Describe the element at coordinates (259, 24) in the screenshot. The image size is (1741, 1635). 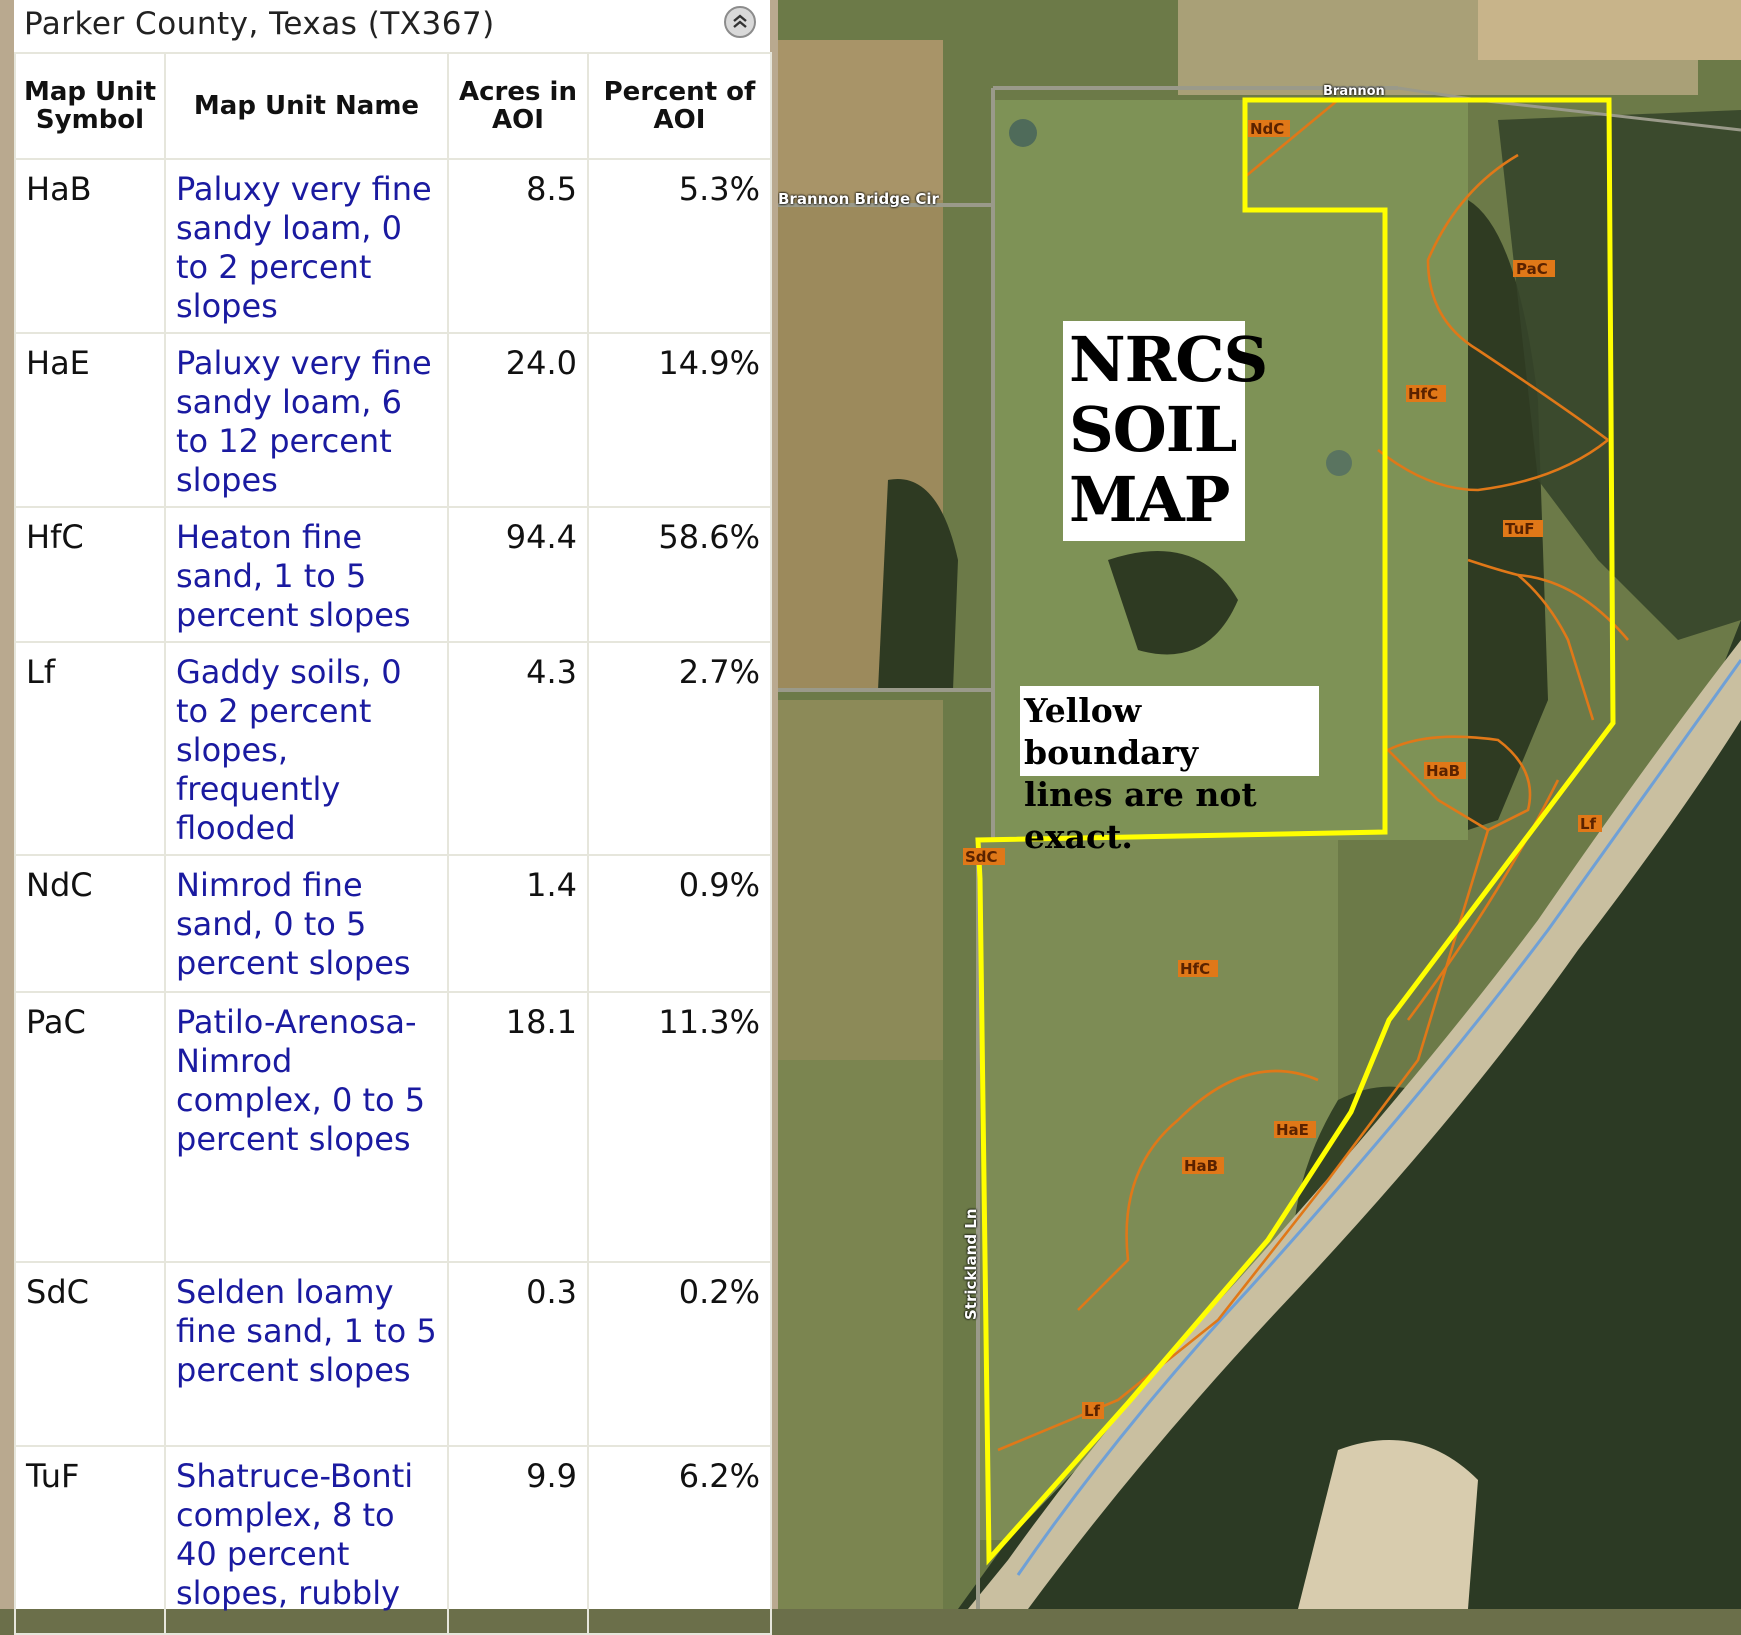
I see `panel-title: Parker County, Texas (TX367)` at that location.